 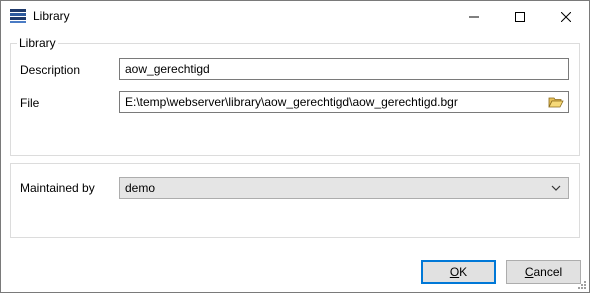 I want to click on chevron-down-icon, so click(x=556, y=188).